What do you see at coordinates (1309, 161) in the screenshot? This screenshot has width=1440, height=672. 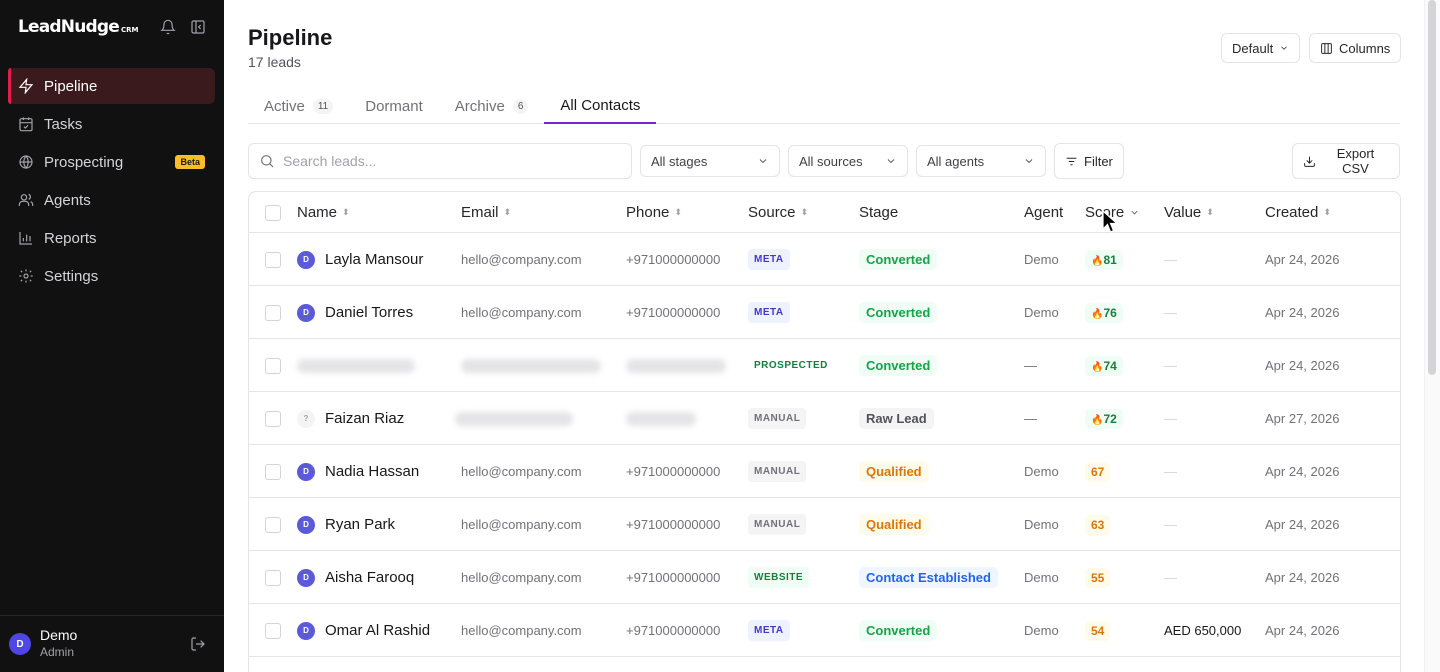 I see `download-icon` at bounding box center [1309, 161].